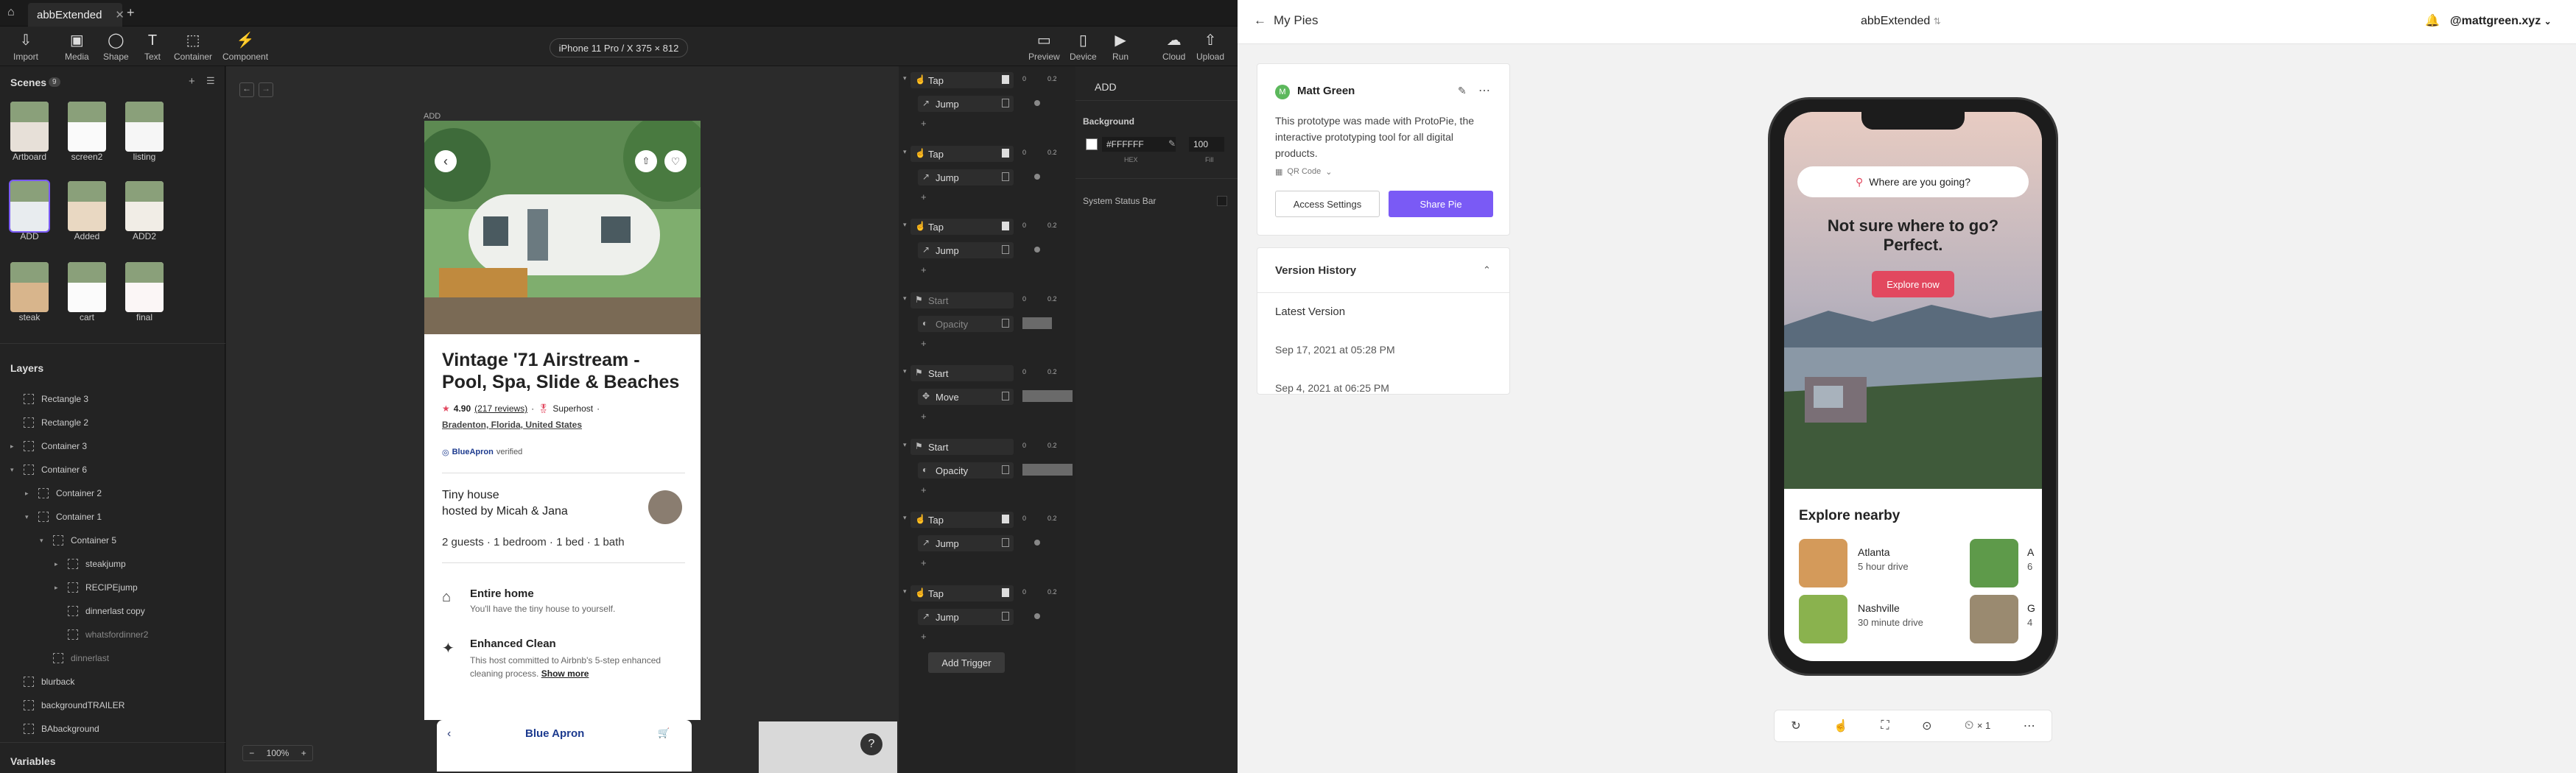  What do you see at coordinates (64, 517) in the screenshot?
I see `layer-row: ▾ Container 1` at bounding box center [64, 517].